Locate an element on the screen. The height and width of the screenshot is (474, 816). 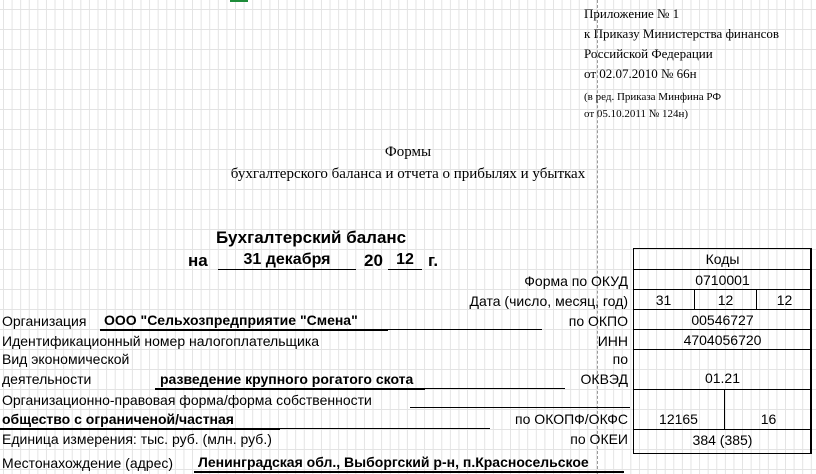
balance-year-prefix: 20 is located at coordinates (373, 260).